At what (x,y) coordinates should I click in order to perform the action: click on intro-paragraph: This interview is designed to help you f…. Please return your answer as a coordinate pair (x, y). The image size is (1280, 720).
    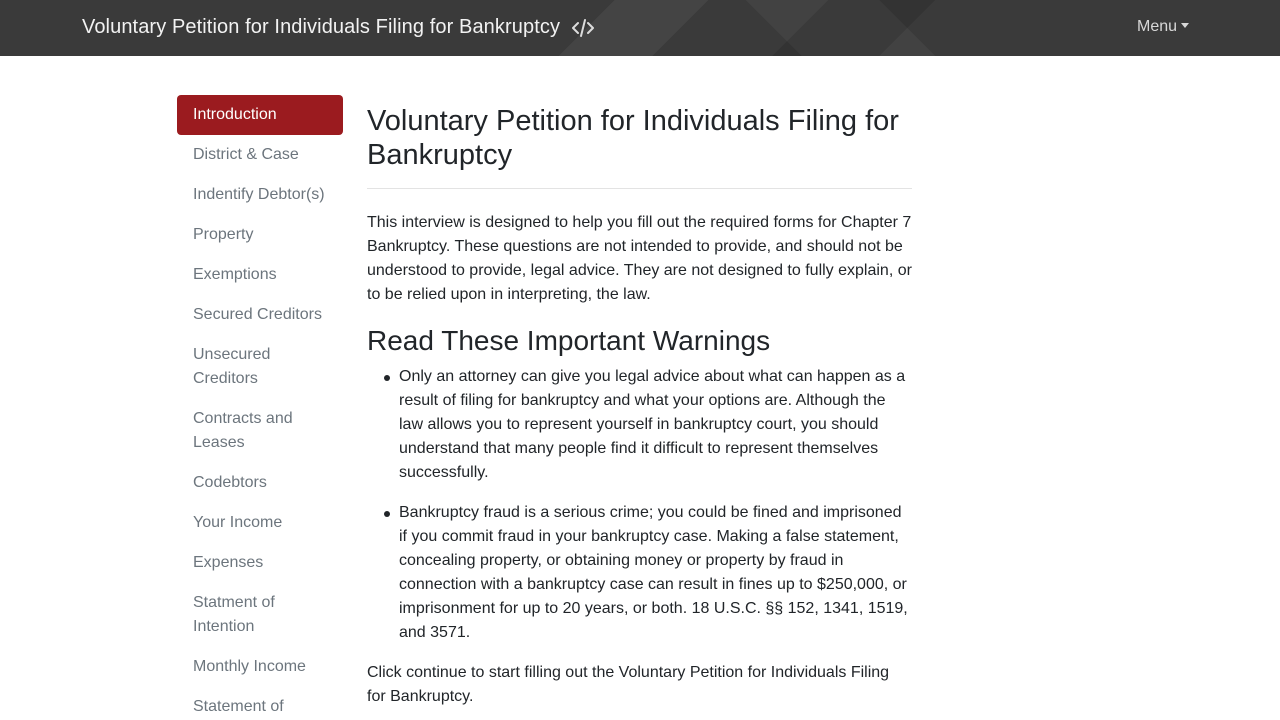
    Looking at the image, I should click on (639, 258).